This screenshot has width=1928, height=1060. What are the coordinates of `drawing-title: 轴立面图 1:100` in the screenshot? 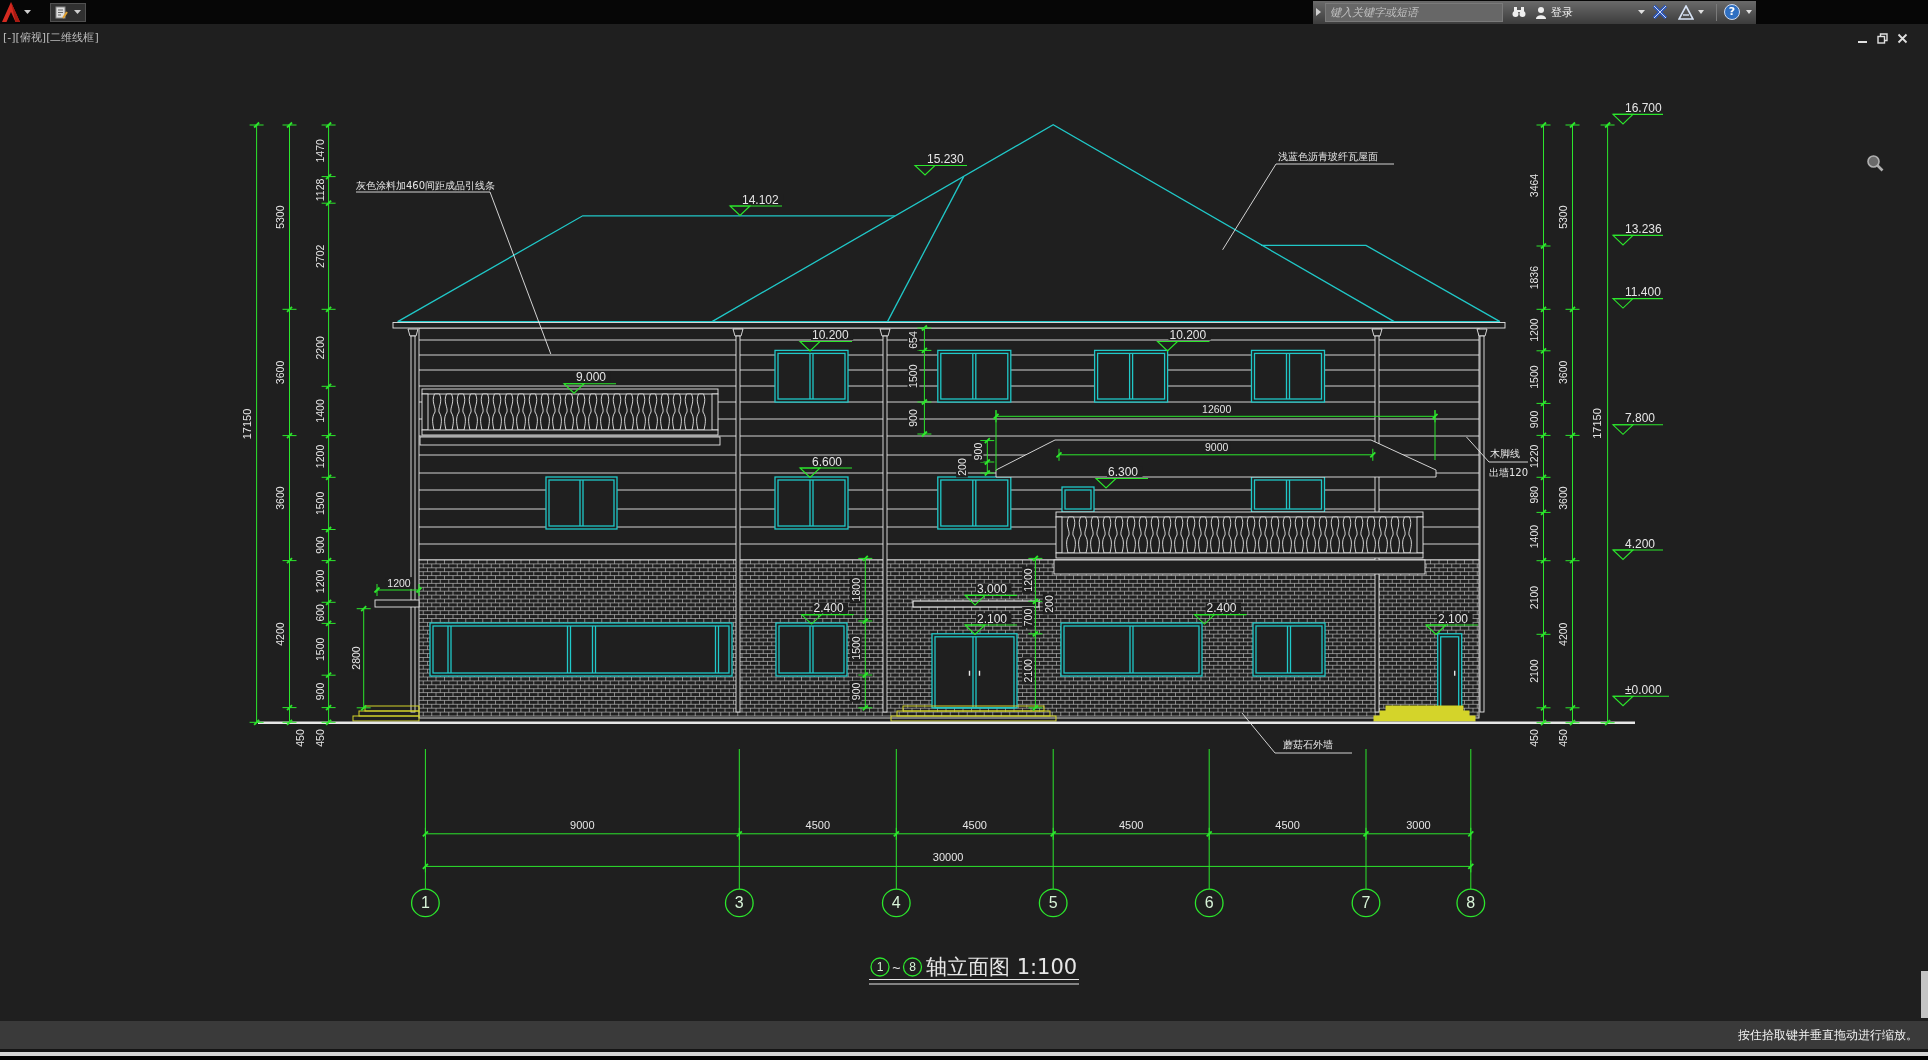 It's located at (1002, 967).